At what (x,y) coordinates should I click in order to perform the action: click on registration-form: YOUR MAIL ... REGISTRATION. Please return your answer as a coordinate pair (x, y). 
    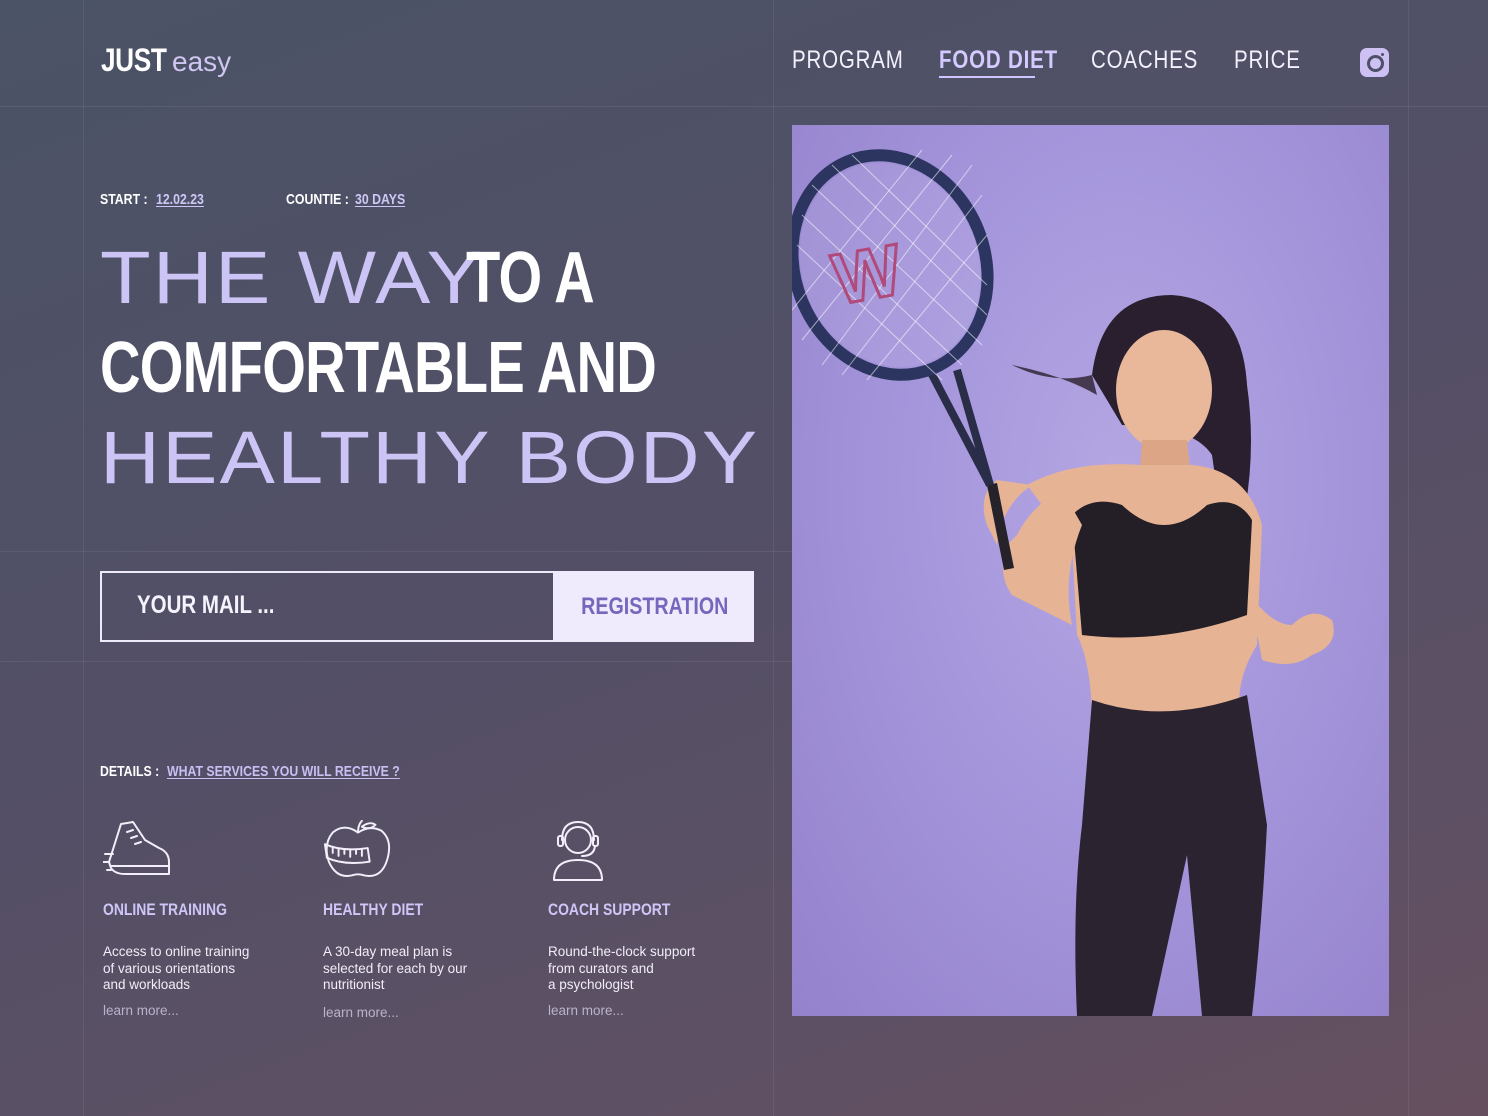
    Looking at the image, I should click on (427, 606).